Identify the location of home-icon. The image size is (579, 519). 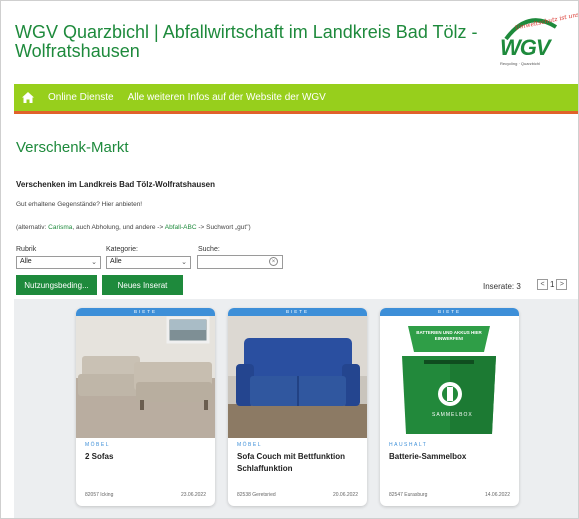
(28, 97).